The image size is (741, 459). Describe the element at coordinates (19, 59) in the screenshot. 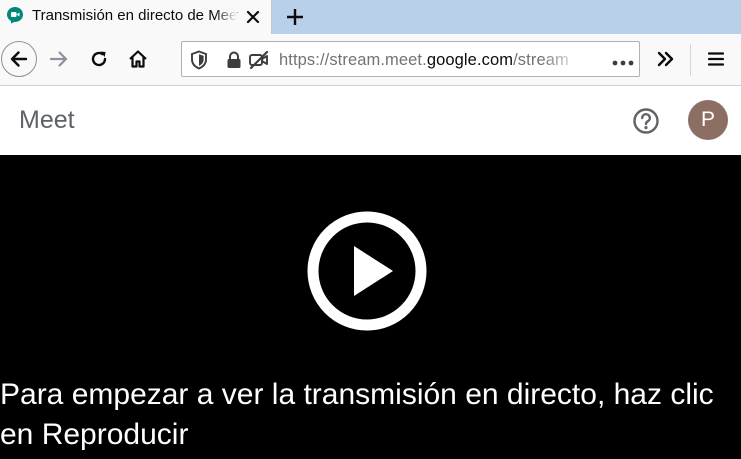

I see `arrow-left-icon` at that location.